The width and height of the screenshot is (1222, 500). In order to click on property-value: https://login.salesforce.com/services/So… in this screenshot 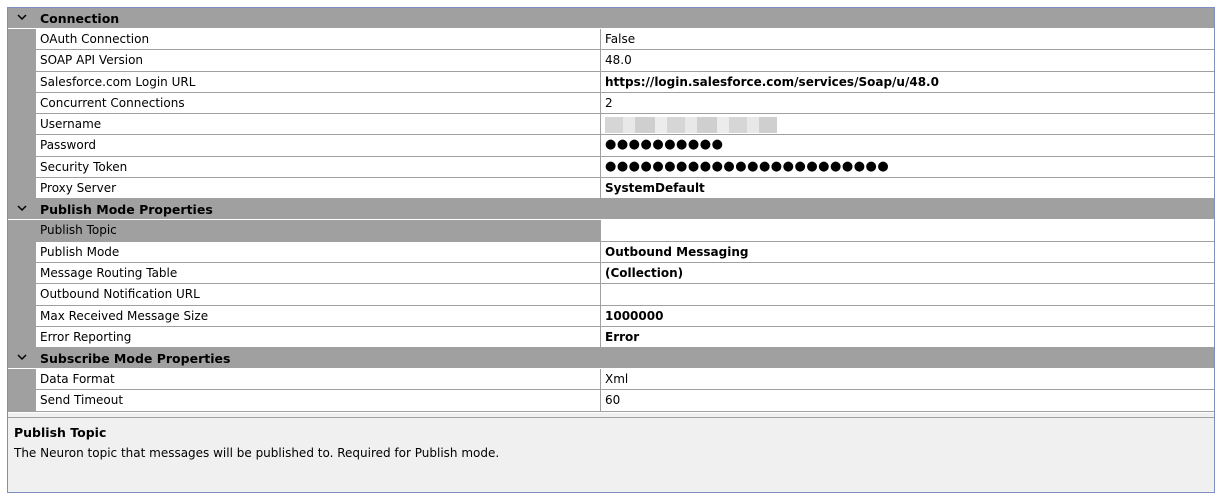, I will do `click(907, 82)`.